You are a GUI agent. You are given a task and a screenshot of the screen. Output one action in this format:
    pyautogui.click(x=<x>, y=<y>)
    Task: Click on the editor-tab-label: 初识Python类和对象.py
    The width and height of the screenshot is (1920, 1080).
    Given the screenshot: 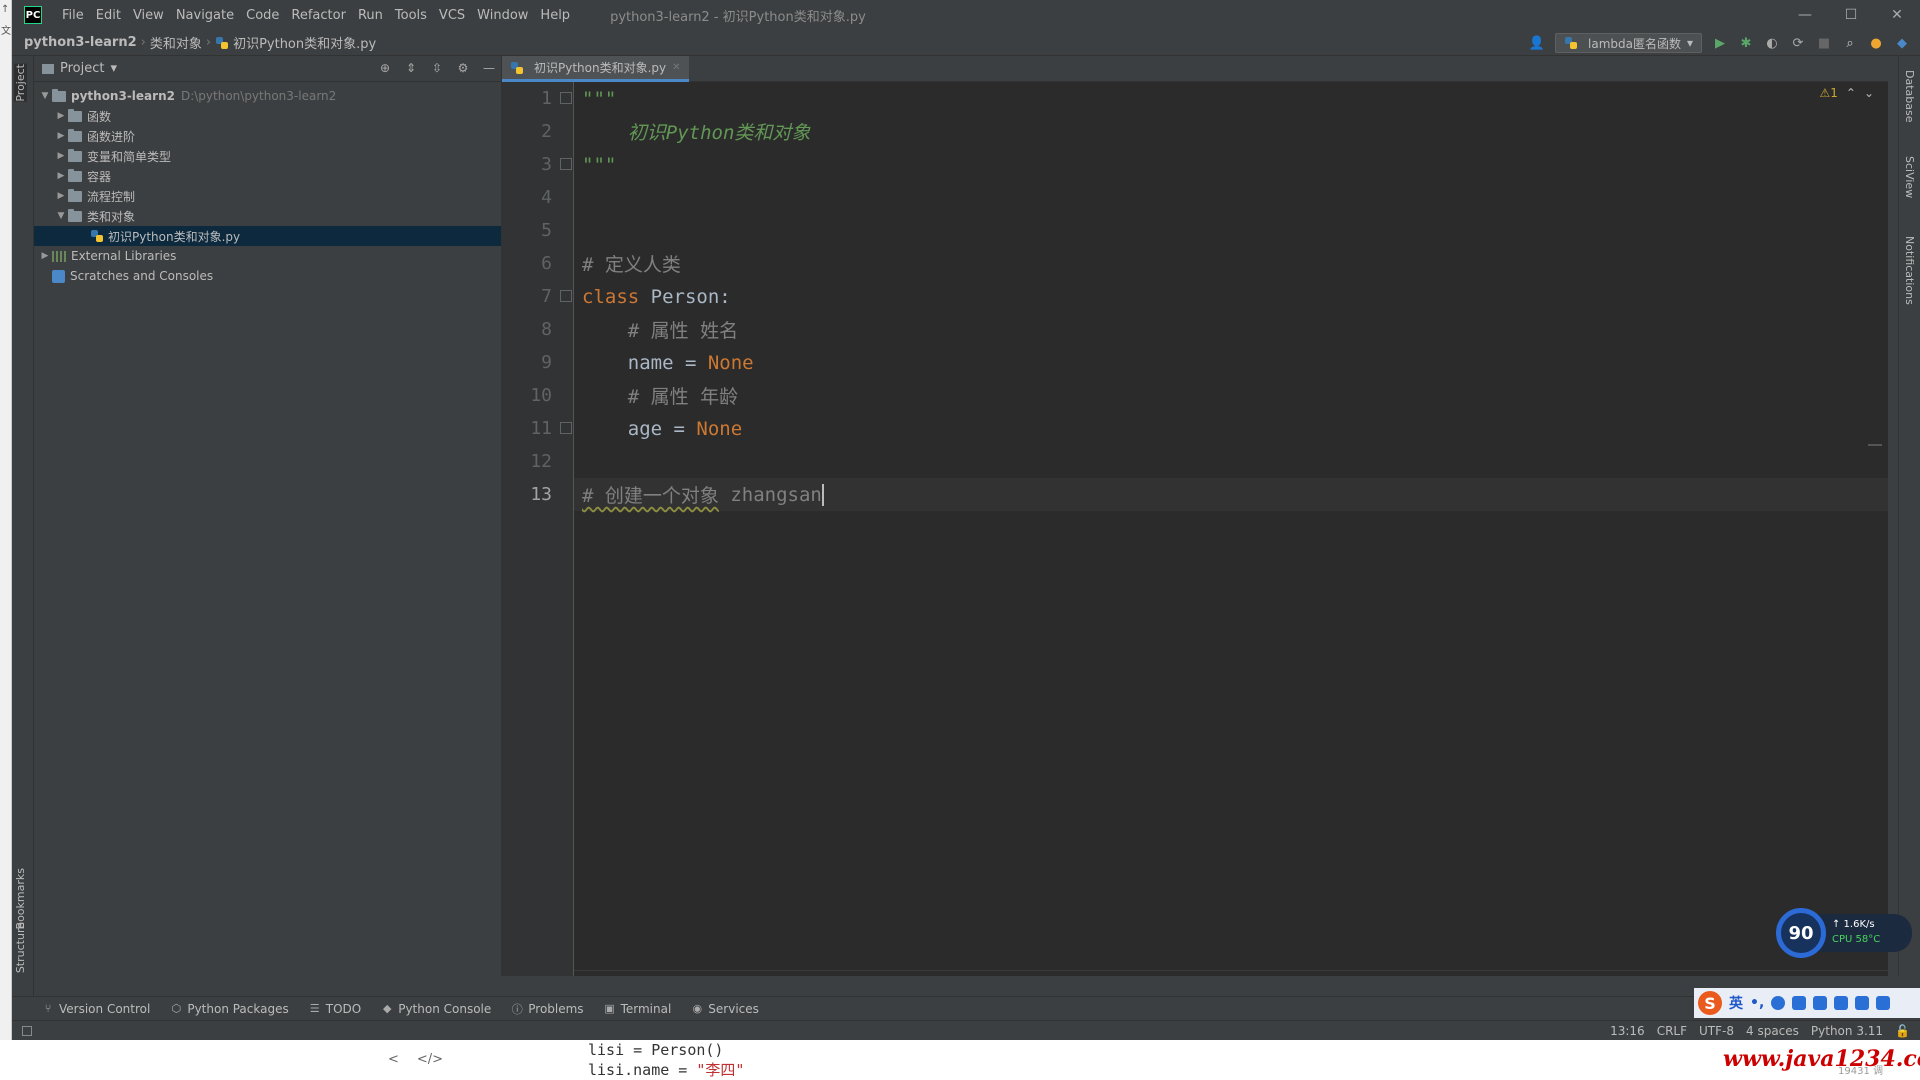 What is the action you would take?
    pyautogui.click(x=600, y=68)
    